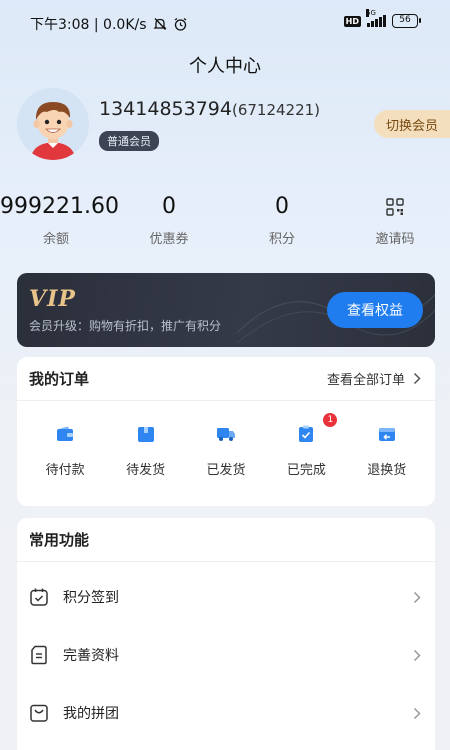  What do you see at coordinates (306, 445) in the screenshot?
I see `order-completed: 1 已完成` at bounding box center [306, 445].